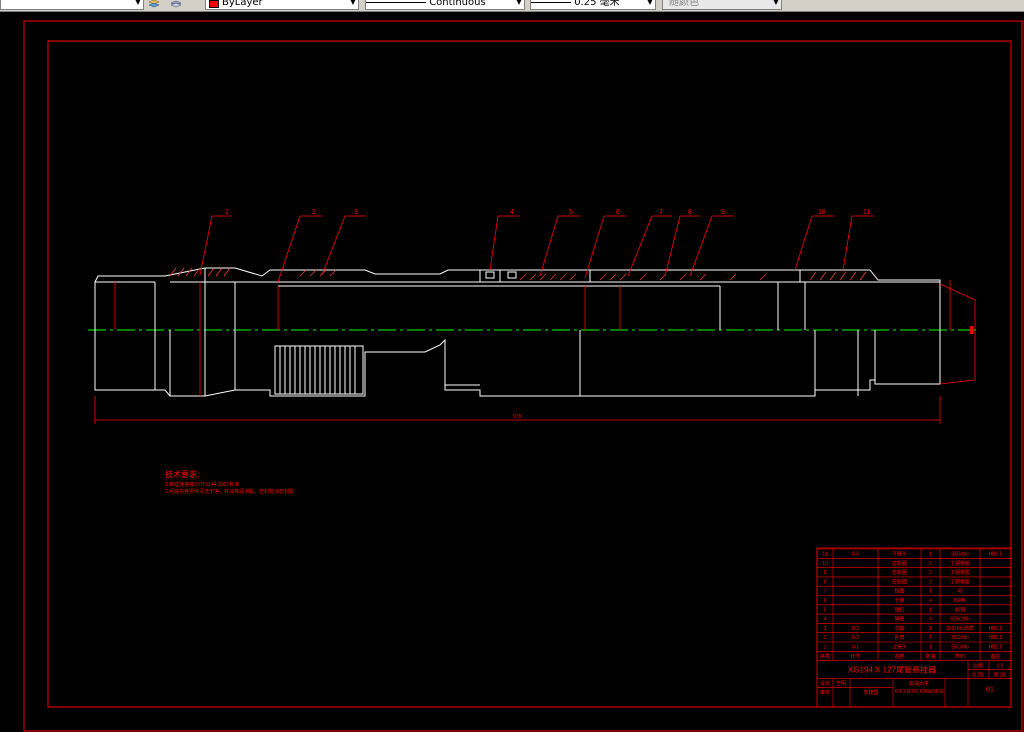  What do you see at coordinates (536, 249) in the screenshot?
I see `leader-lines` at bounding box center [536, 249].